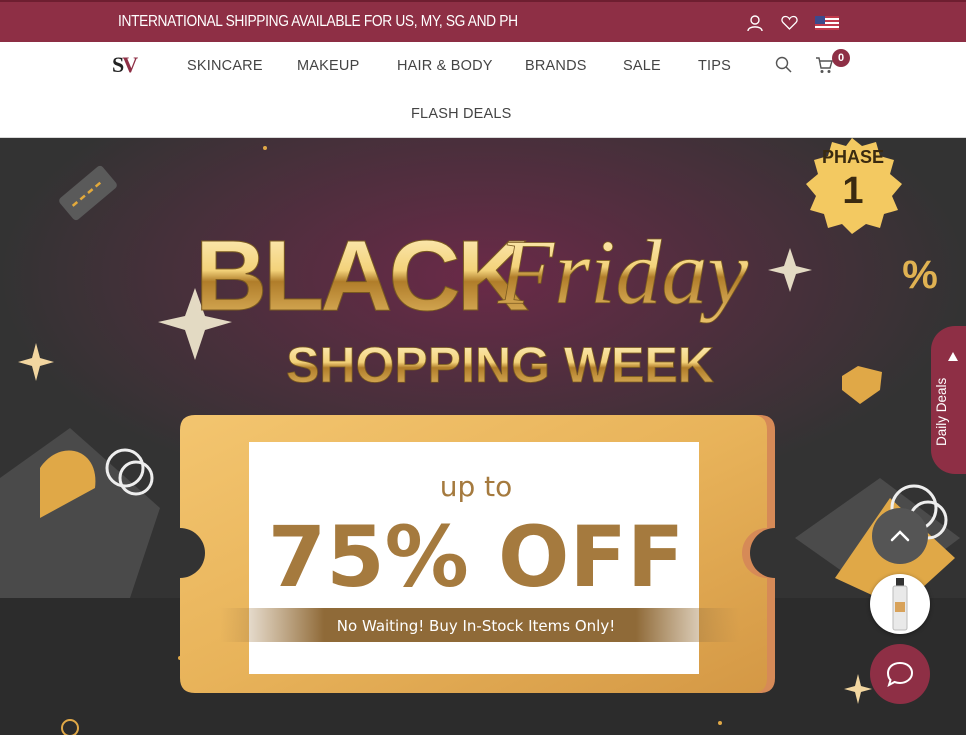 This screenshot has width=966, height=735. What do you see at coordinates (500, 365) in the screenshot?
I see `title-shopping-week: SHOPPING WEEK` at bounding box center [500, 365].